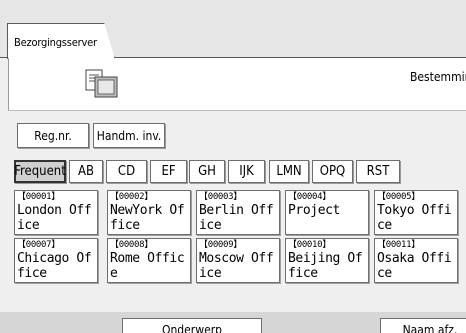 Image resolution: width=466 pixels, height=333 pixels. Describe the element at coordinates (398, 245) in the screenshot. I see `destination-number: 【00011】` at that location.